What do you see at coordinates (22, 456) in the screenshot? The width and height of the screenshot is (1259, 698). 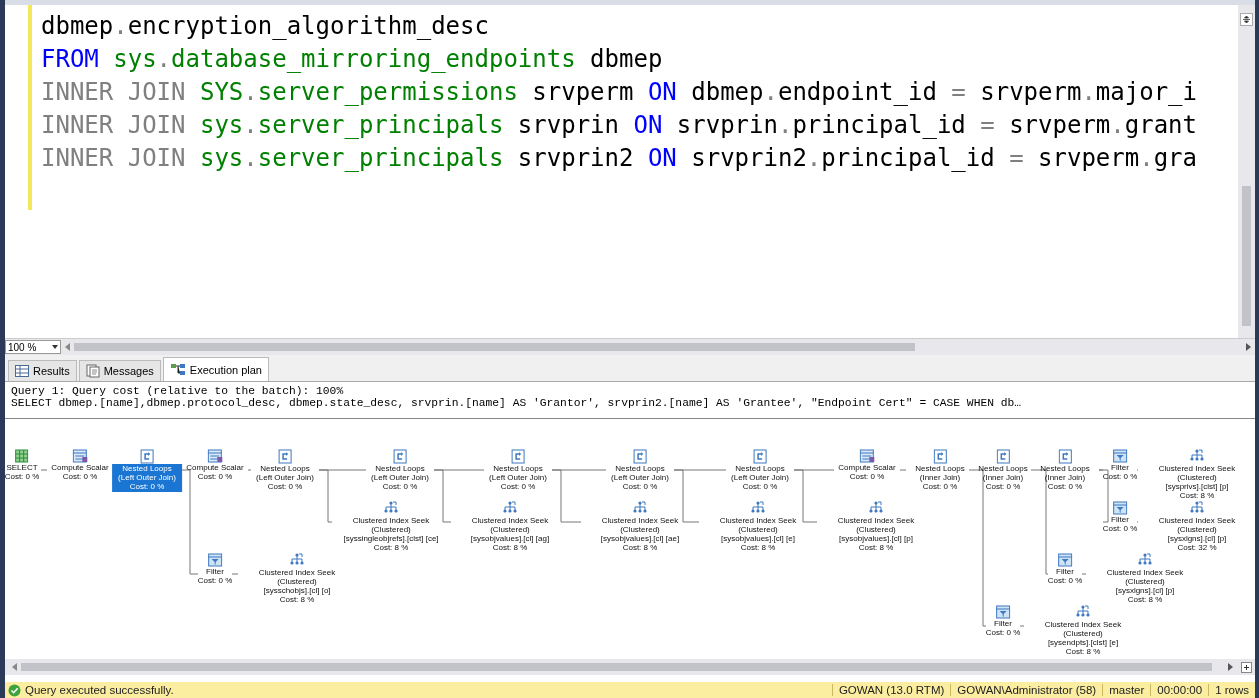 I see `table-icon` at bounding box center [22, 456].